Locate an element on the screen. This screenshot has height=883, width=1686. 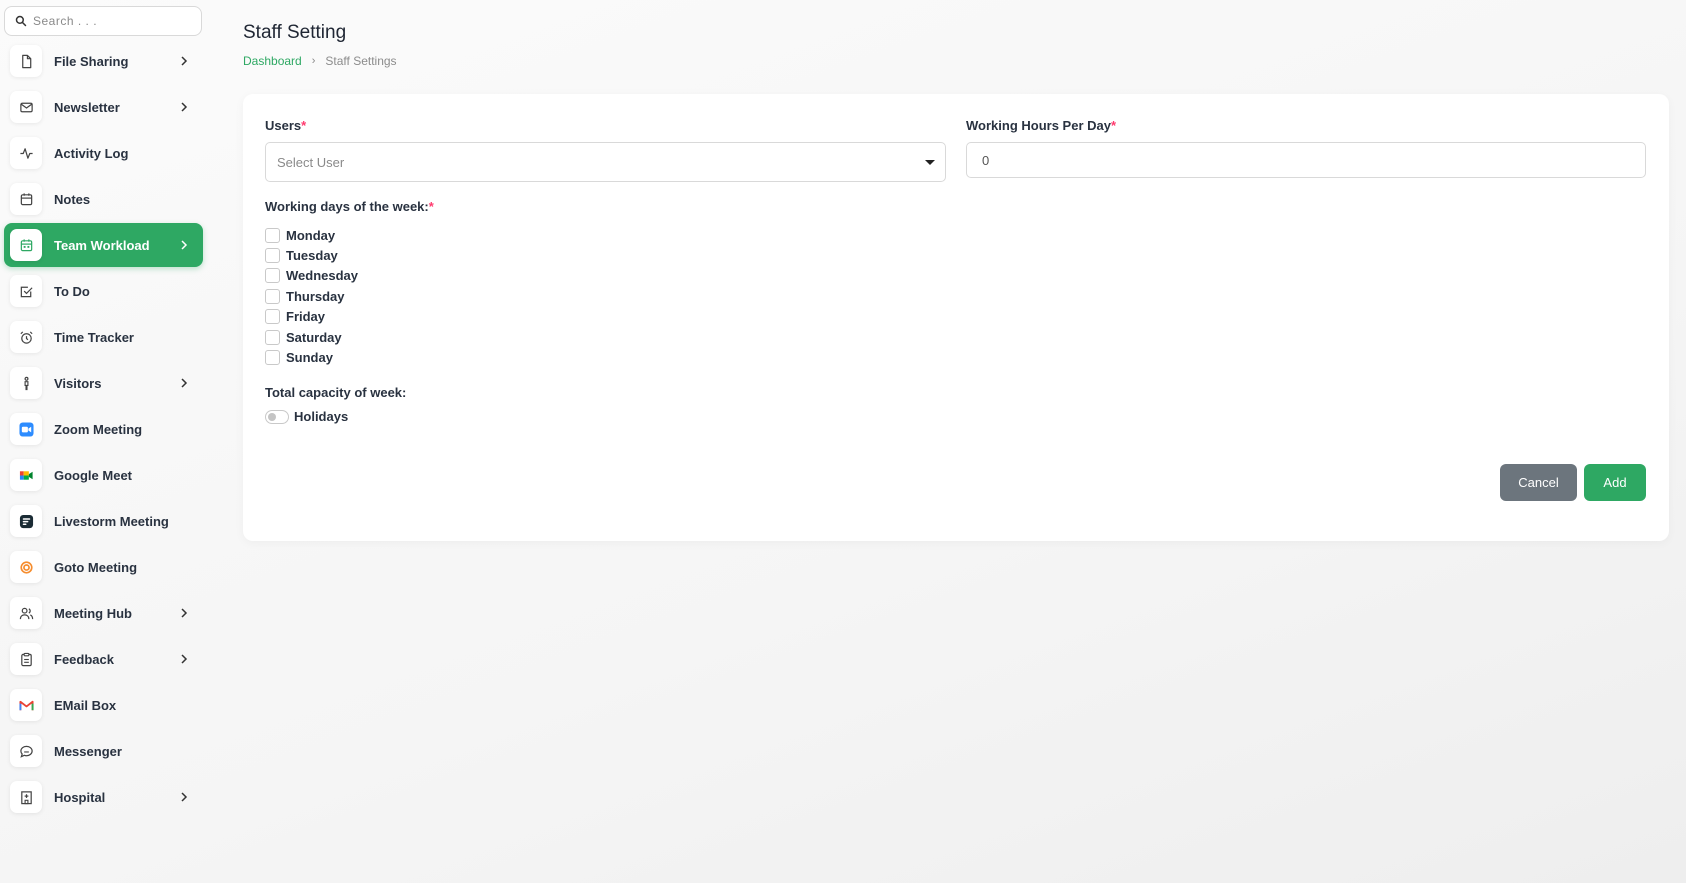
working-days-label-text: Working days of the week: is located at coordinates (347, 206).